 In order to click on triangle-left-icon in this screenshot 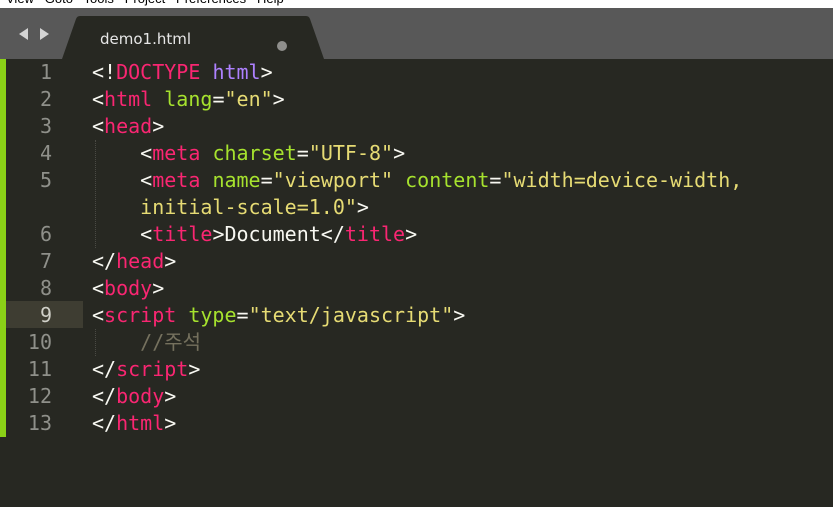, I will do `click(24, 34)`.